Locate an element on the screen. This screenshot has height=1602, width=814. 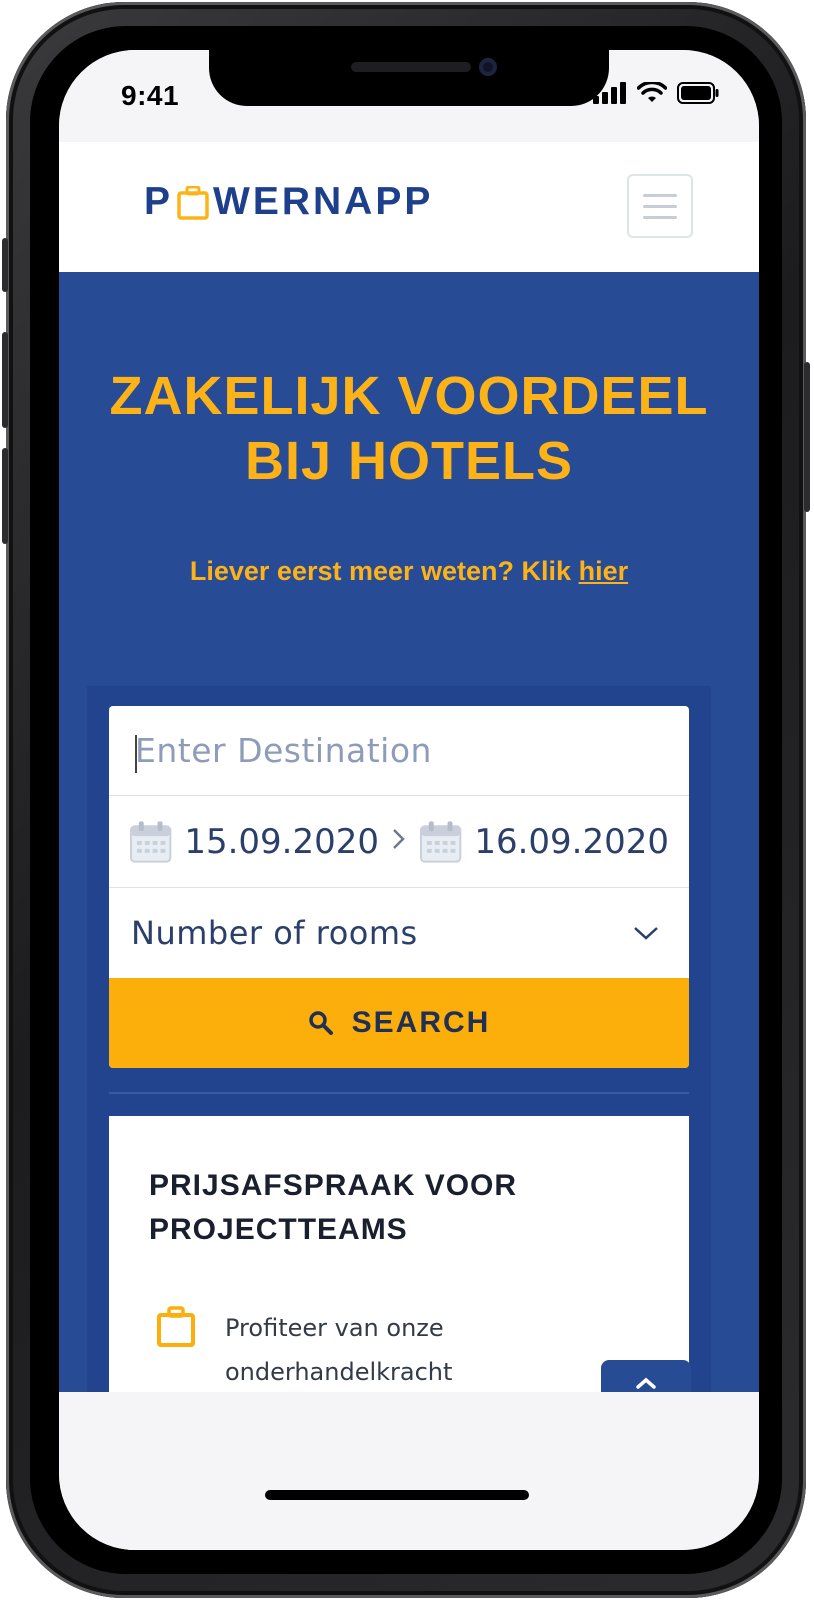
rooms-select-label: Number of rooms is located at coordinates (274, 933).